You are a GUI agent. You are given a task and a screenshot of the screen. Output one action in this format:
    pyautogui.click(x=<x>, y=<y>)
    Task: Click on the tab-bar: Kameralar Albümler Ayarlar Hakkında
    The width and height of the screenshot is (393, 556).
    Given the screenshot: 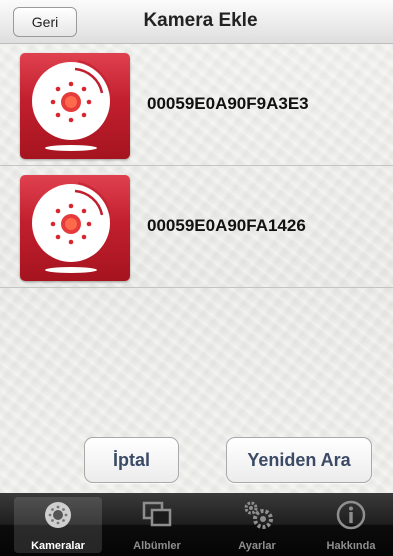 What is the action you would take?
    pyautogui.click(x=196, y=524)
    